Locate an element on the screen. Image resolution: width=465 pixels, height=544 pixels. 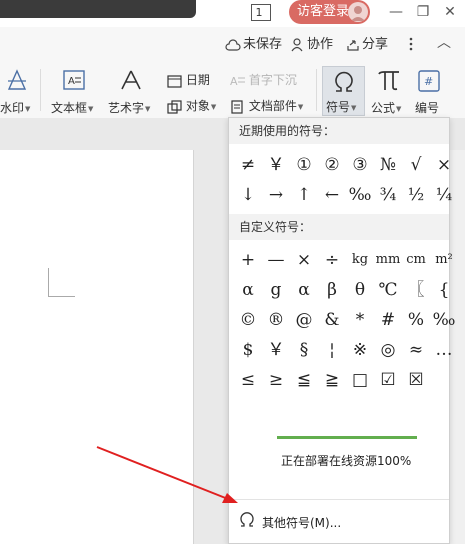
docparts-button: 文档部件▼ is located at coordinates (266, 106).